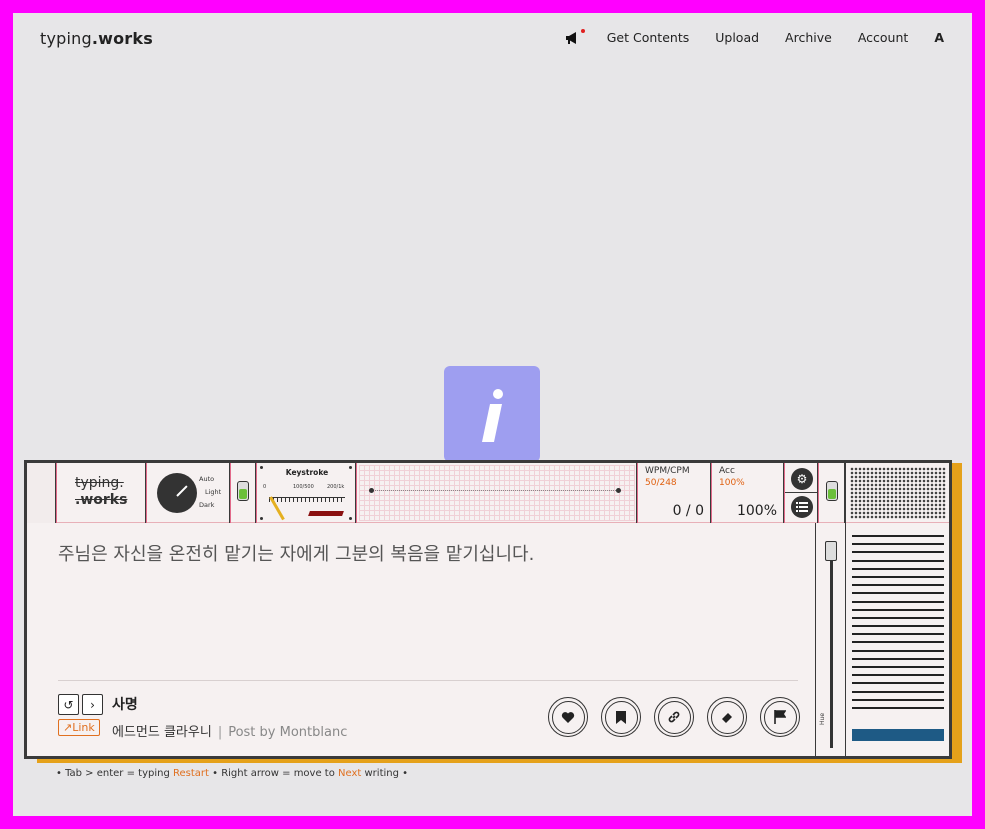 Image resolution: width=985 pixels, height=829 pixels. I want to click on settings-divider, so click(801, 492).